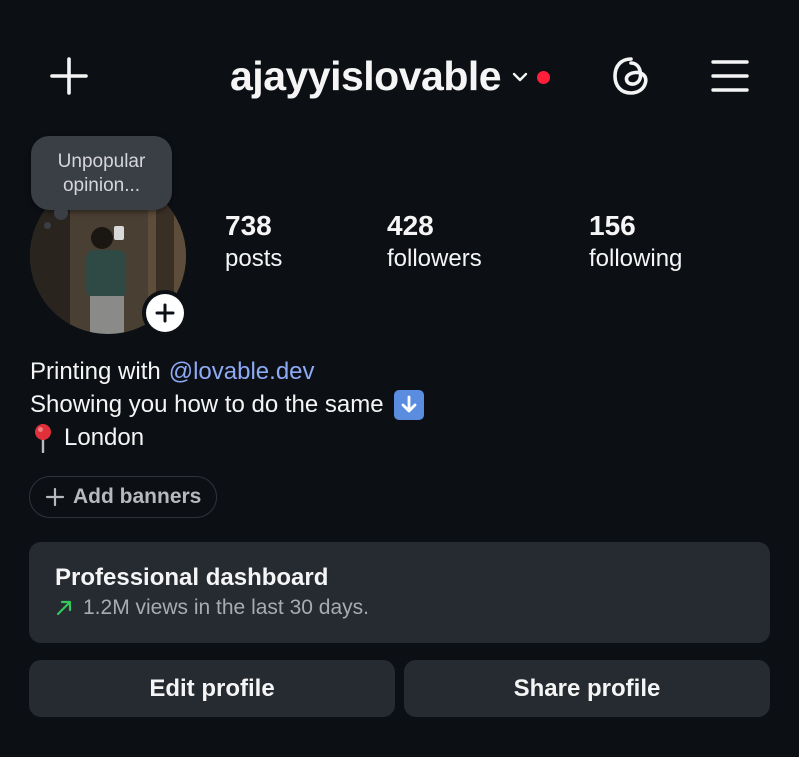 Image resolution: width=799 pixels, height=757 pixels. I want to click on add-banners-label: Add banners, so click(137, 496).